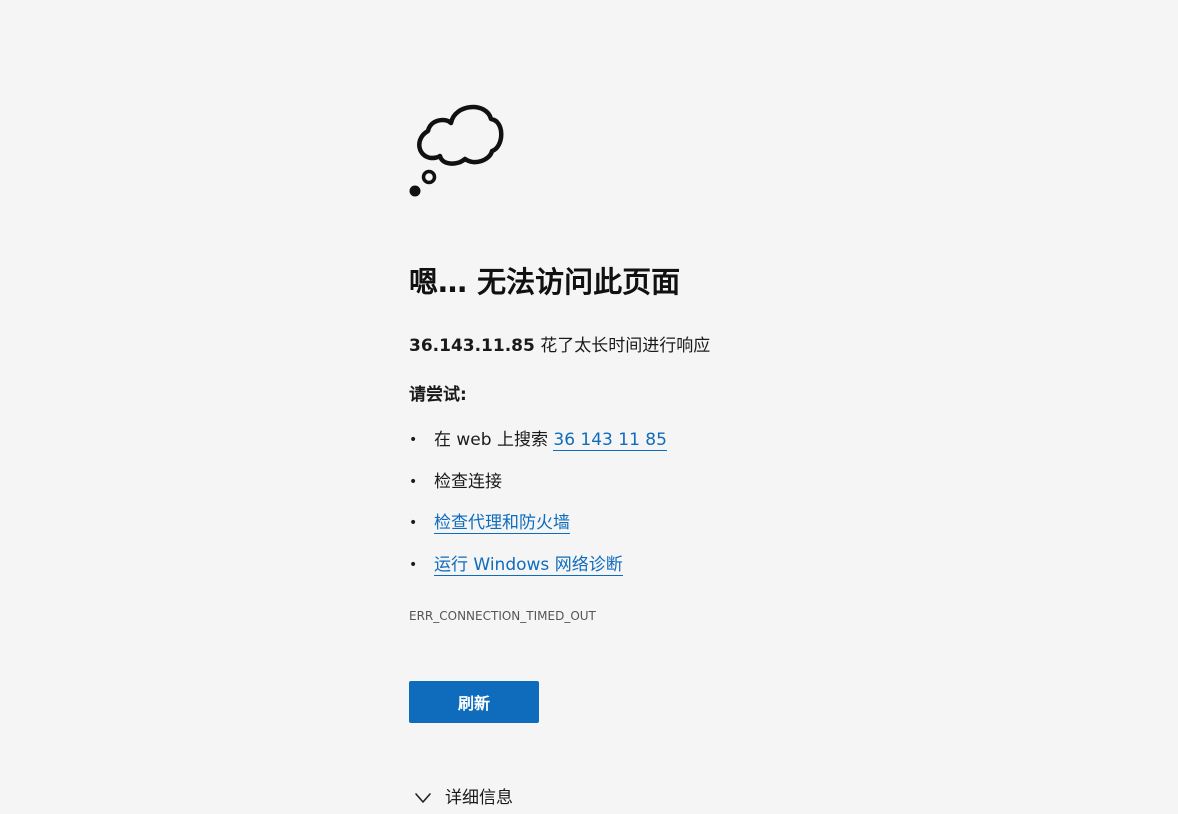 This screenshot has width=1178, height=814. I want to click on check-proxy-firewall-link: 检查代理和防火墙, so click(502, 523).